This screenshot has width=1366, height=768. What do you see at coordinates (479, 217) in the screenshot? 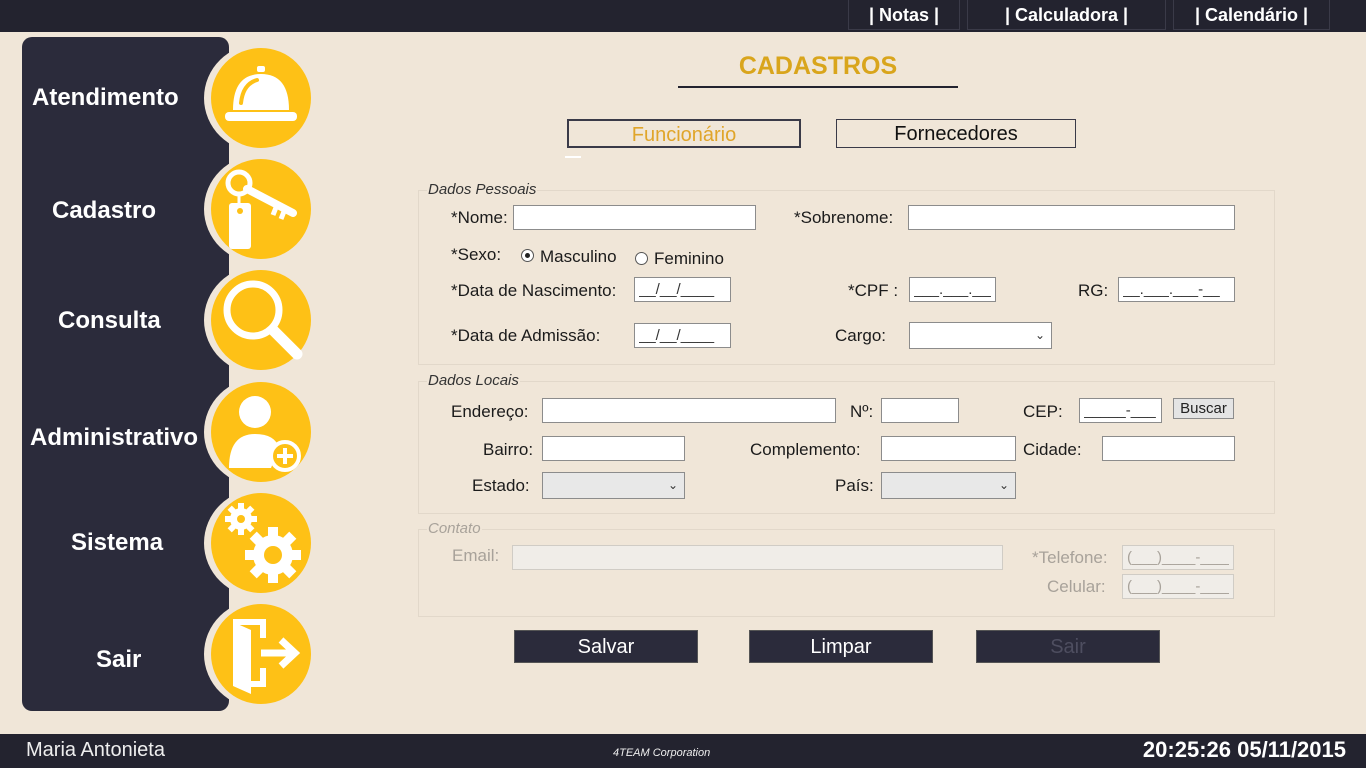
I see `nome-label: *Nome:` at bounding box center [479, 217].